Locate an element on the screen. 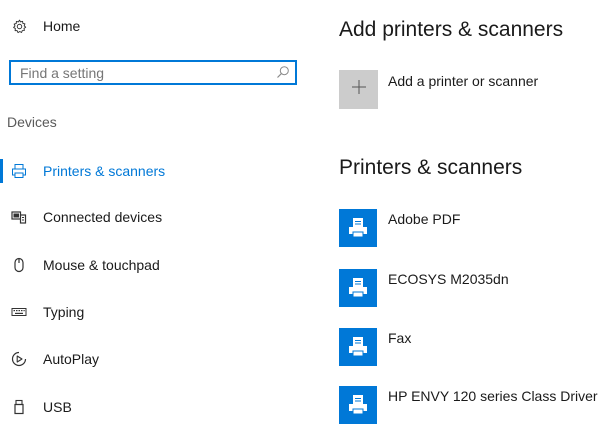  sidebar-item-label: Typing is located at coordinates (64, 312).